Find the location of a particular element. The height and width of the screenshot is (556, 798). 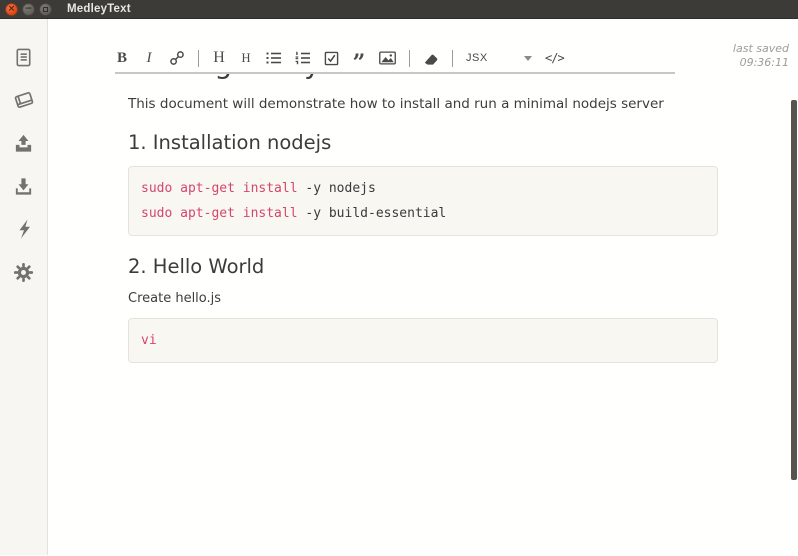

heading1-button: H is located at coordinates (219, 58).